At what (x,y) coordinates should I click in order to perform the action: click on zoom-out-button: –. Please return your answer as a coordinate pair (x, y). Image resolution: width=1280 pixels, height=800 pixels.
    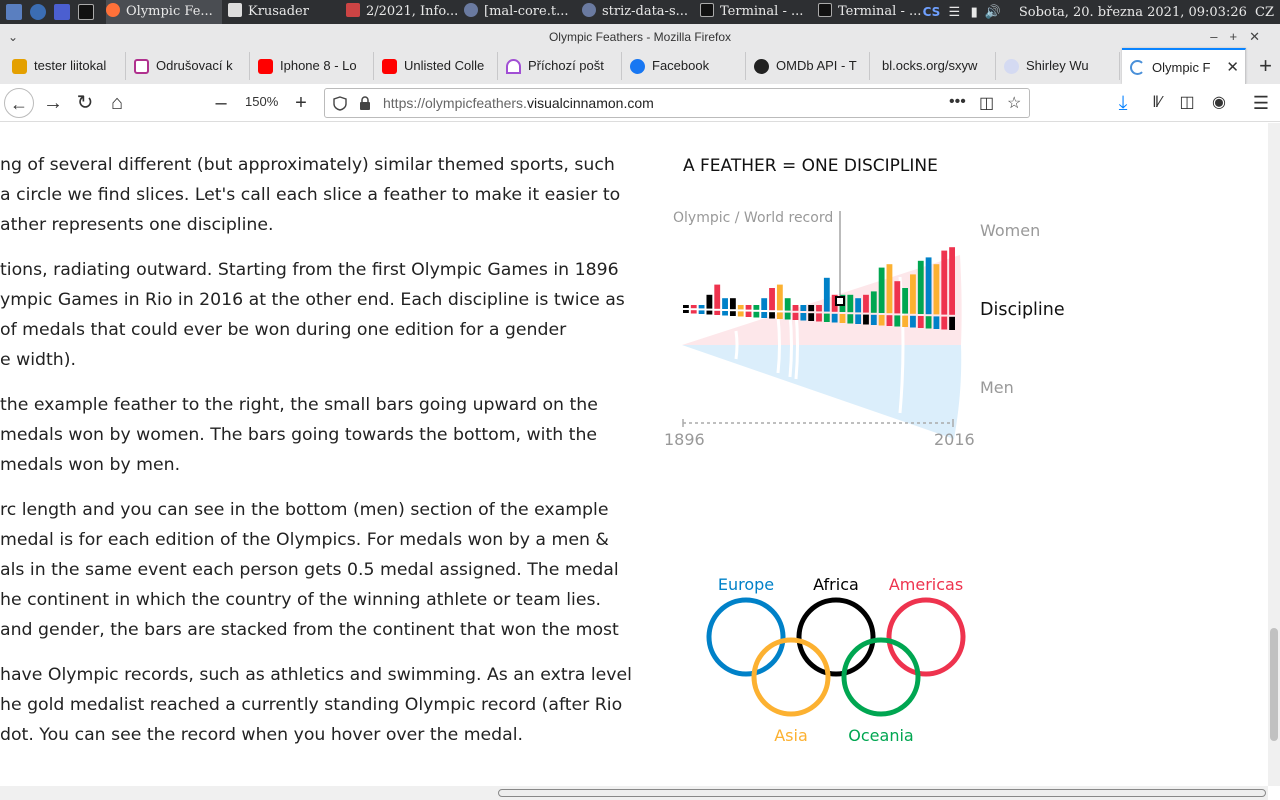
    Looking at the image, I should click on (221, 103).